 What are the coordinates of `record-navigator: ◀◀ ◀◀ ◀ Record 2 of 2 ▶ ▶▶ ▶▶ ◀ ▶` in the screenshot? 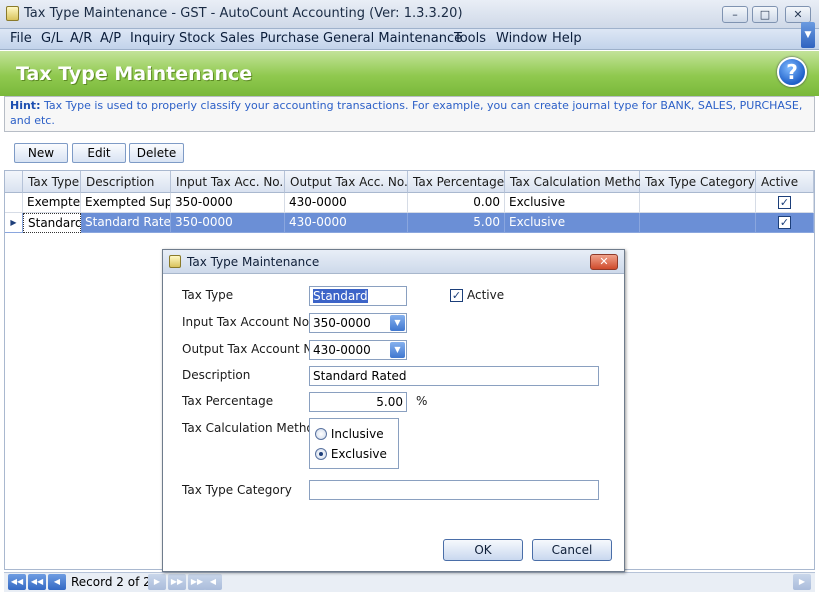 It's located at (409, 582).